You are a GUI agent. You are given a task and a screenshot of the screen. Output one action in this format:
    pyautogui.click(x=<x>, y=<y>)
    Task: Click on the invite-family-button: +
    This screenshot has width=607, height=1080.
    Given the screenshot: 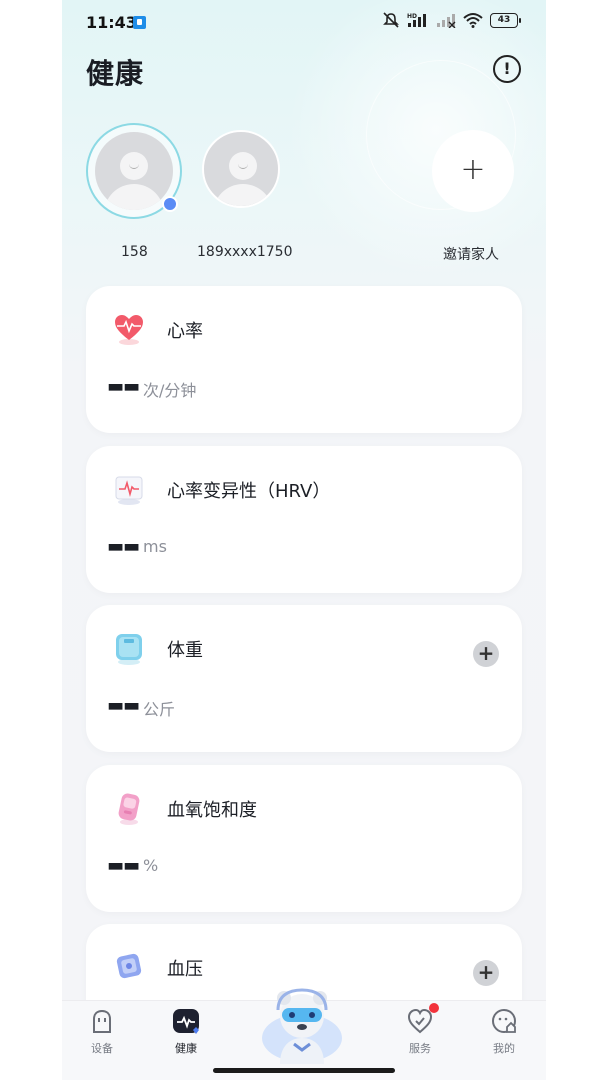 What is the action you would take?
    pyautogui.click(x=473, y=171)
    